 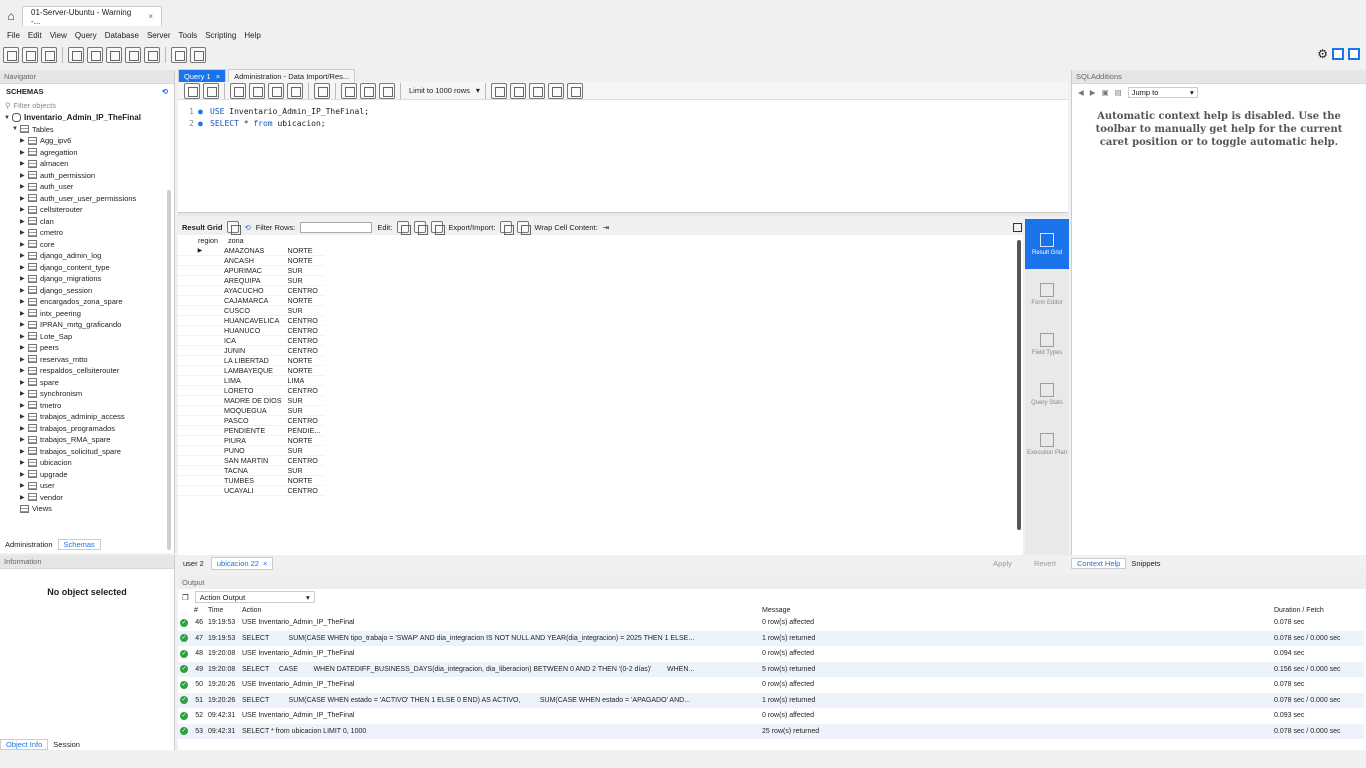 What do you see at coordinates (368, 90) in the screenshot?
I see `rollback-icon` at bounding box center [368, 90].